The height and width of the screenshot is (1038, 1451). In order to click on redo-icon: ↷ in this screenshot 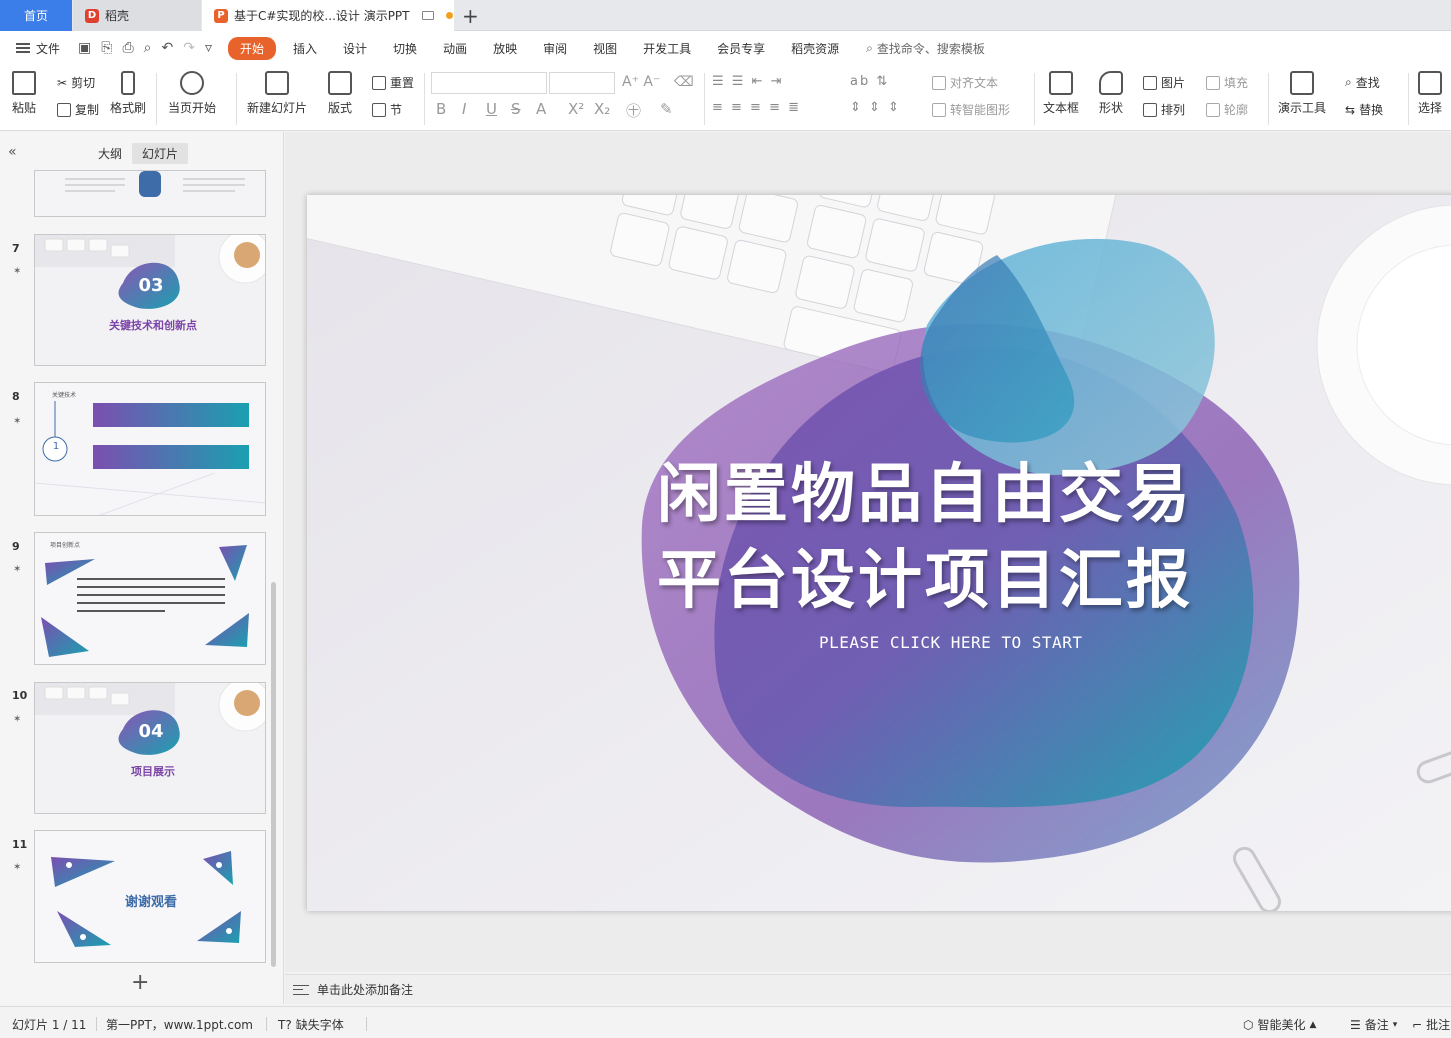, I will do `click(189, 48)`.